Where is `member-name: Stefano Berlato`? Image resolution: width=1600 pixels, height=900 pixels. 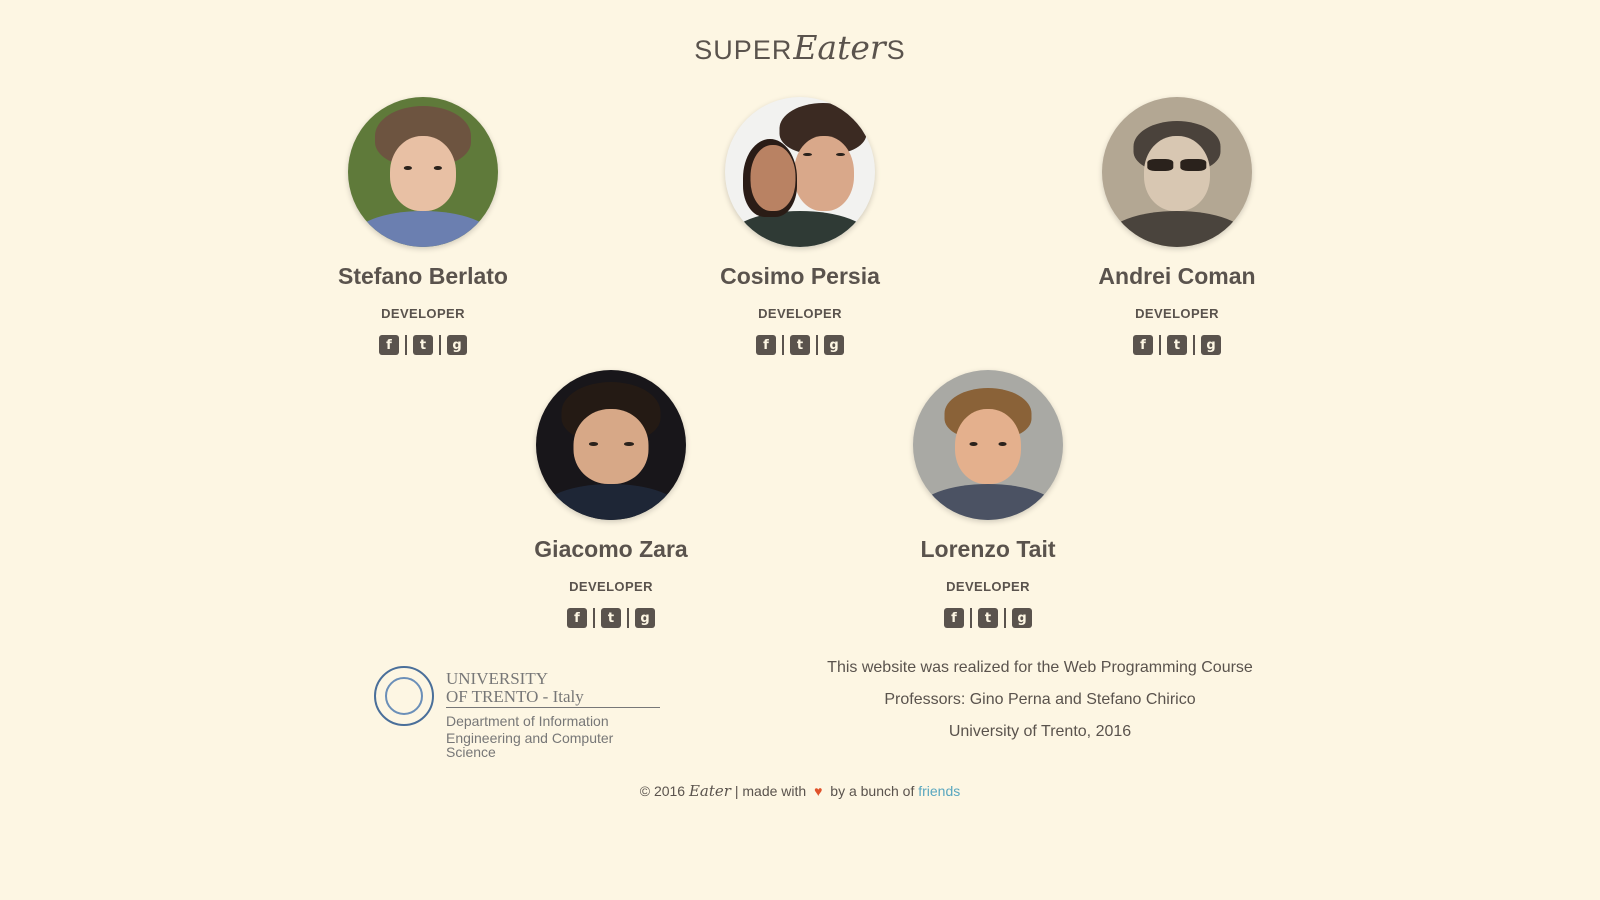 member-name: Stefano Berlato is located at coordinates (423, 276).